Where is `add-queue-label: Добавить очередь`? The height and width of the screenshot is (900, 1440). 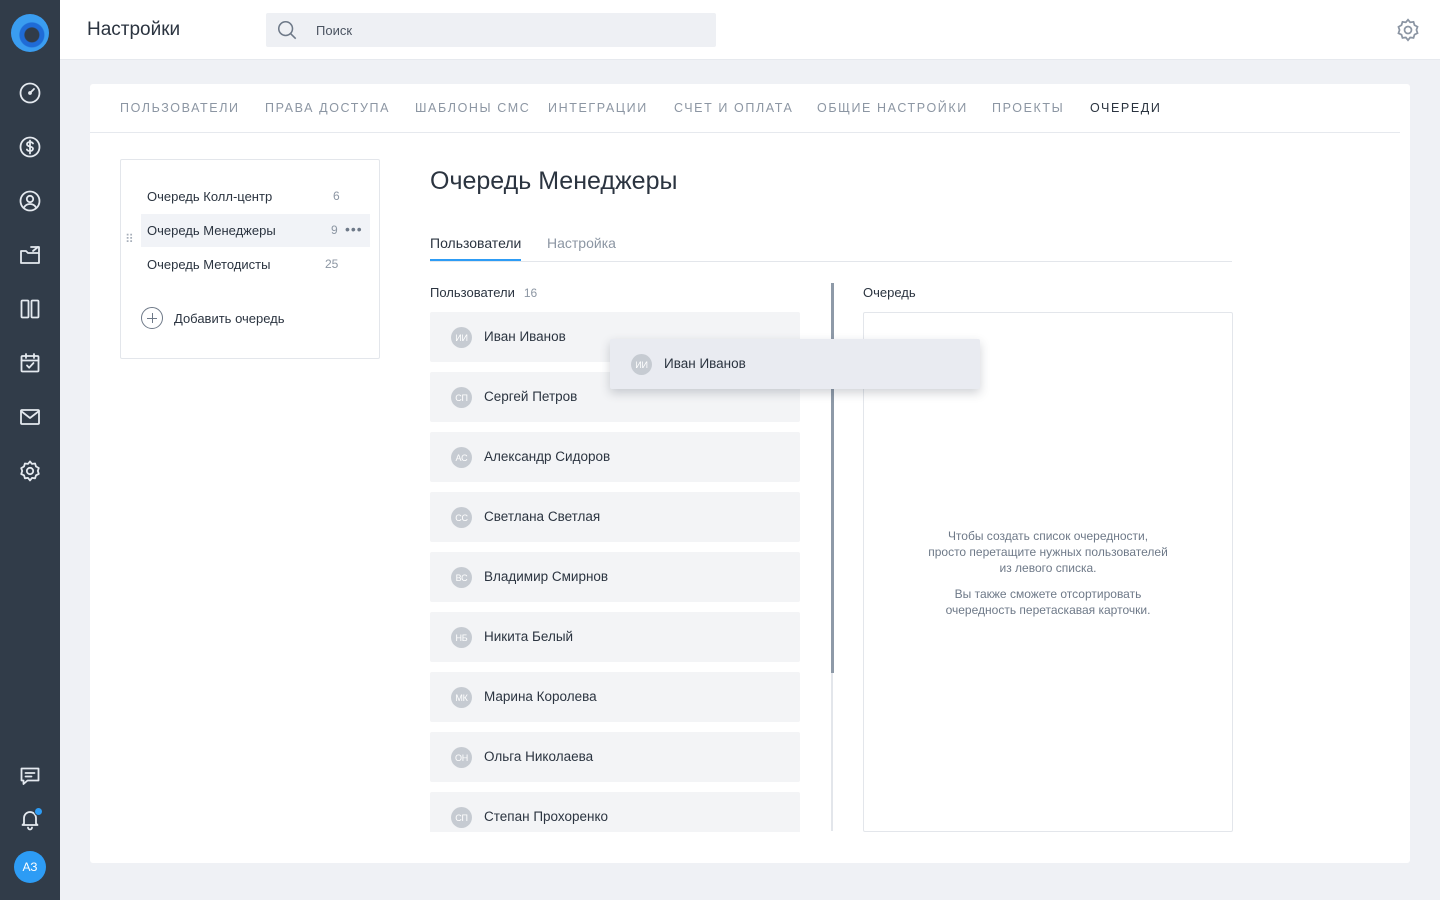 add-queue-label: Добавить очередь is located at coordinates (229, 318).